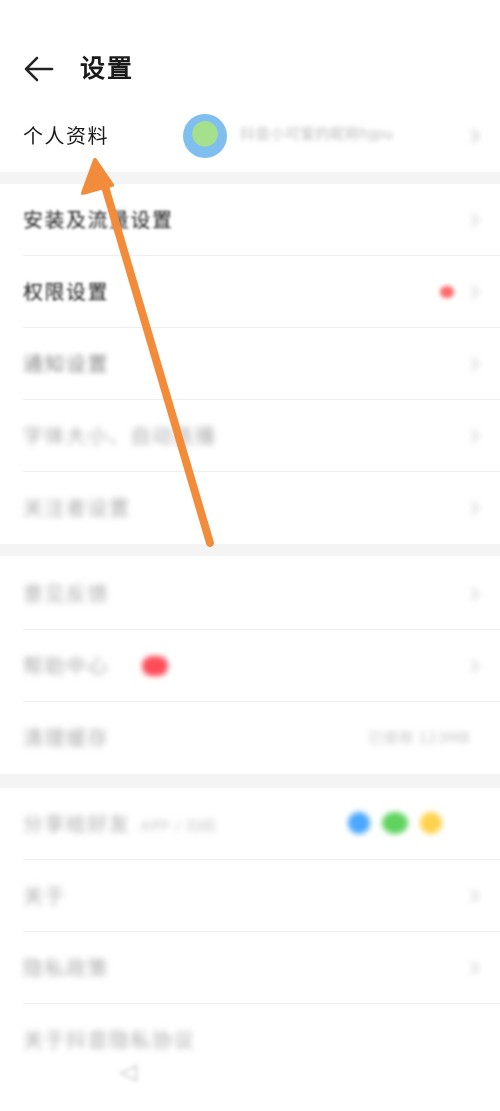 The image size is (500, 1111). I want to click on settings-row-help: 帮助中心, so click(250, 666).